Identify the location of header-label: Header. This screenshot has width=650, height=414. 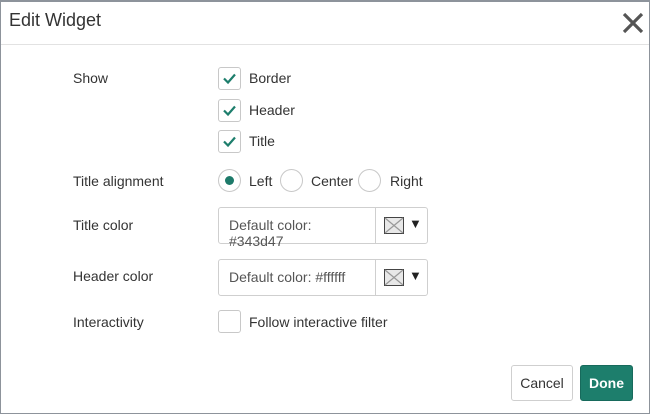
(272, 110).